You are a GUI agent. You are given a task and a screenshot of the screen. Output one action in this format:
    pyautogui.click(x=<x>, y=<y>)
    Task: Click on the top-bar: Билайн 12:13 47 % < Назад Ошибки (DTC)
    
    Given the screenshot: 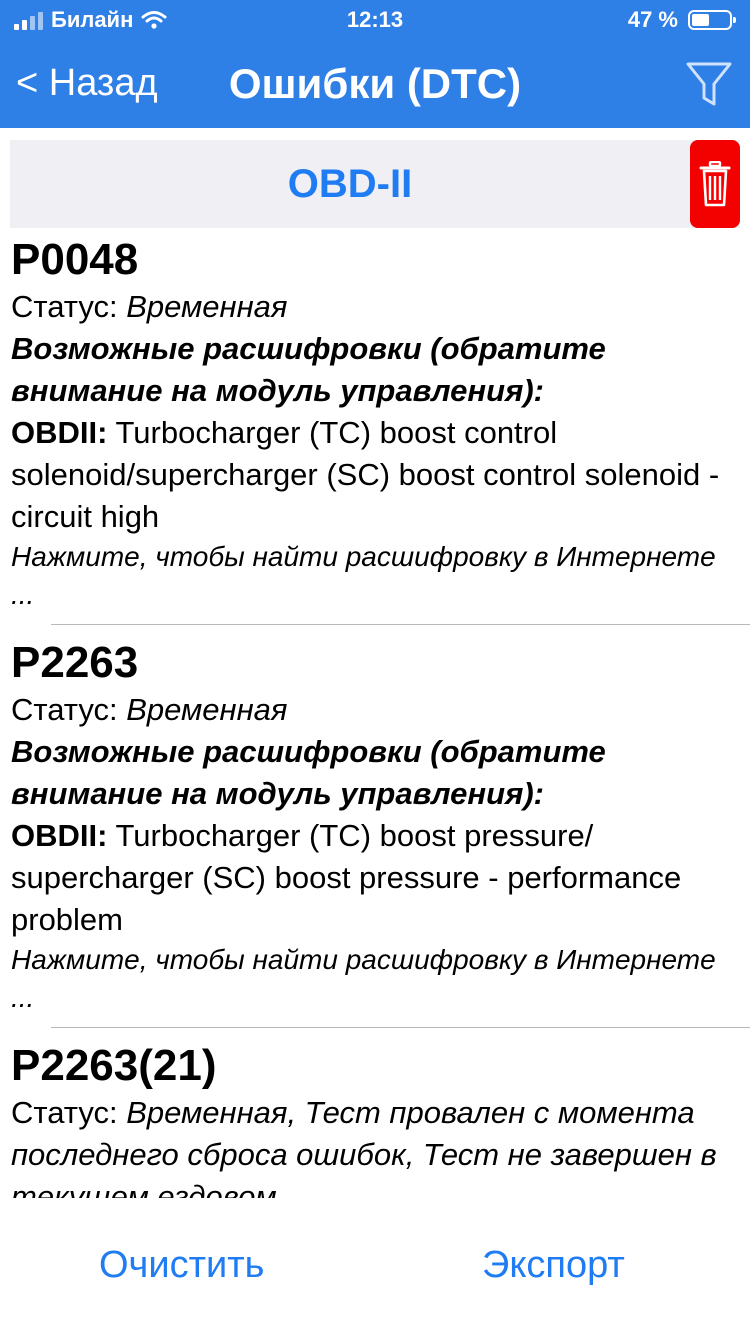 What is the action you would take?
    pyautogui.click(x=375, y=64)
    